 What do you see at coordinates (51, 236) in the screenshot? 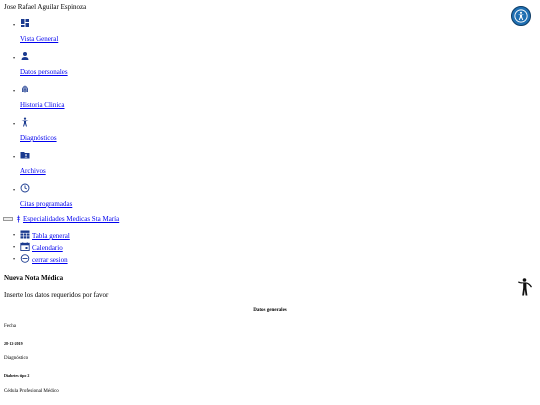
I see `nav-item-label: Tabla general` at bounding box center [51, 236].